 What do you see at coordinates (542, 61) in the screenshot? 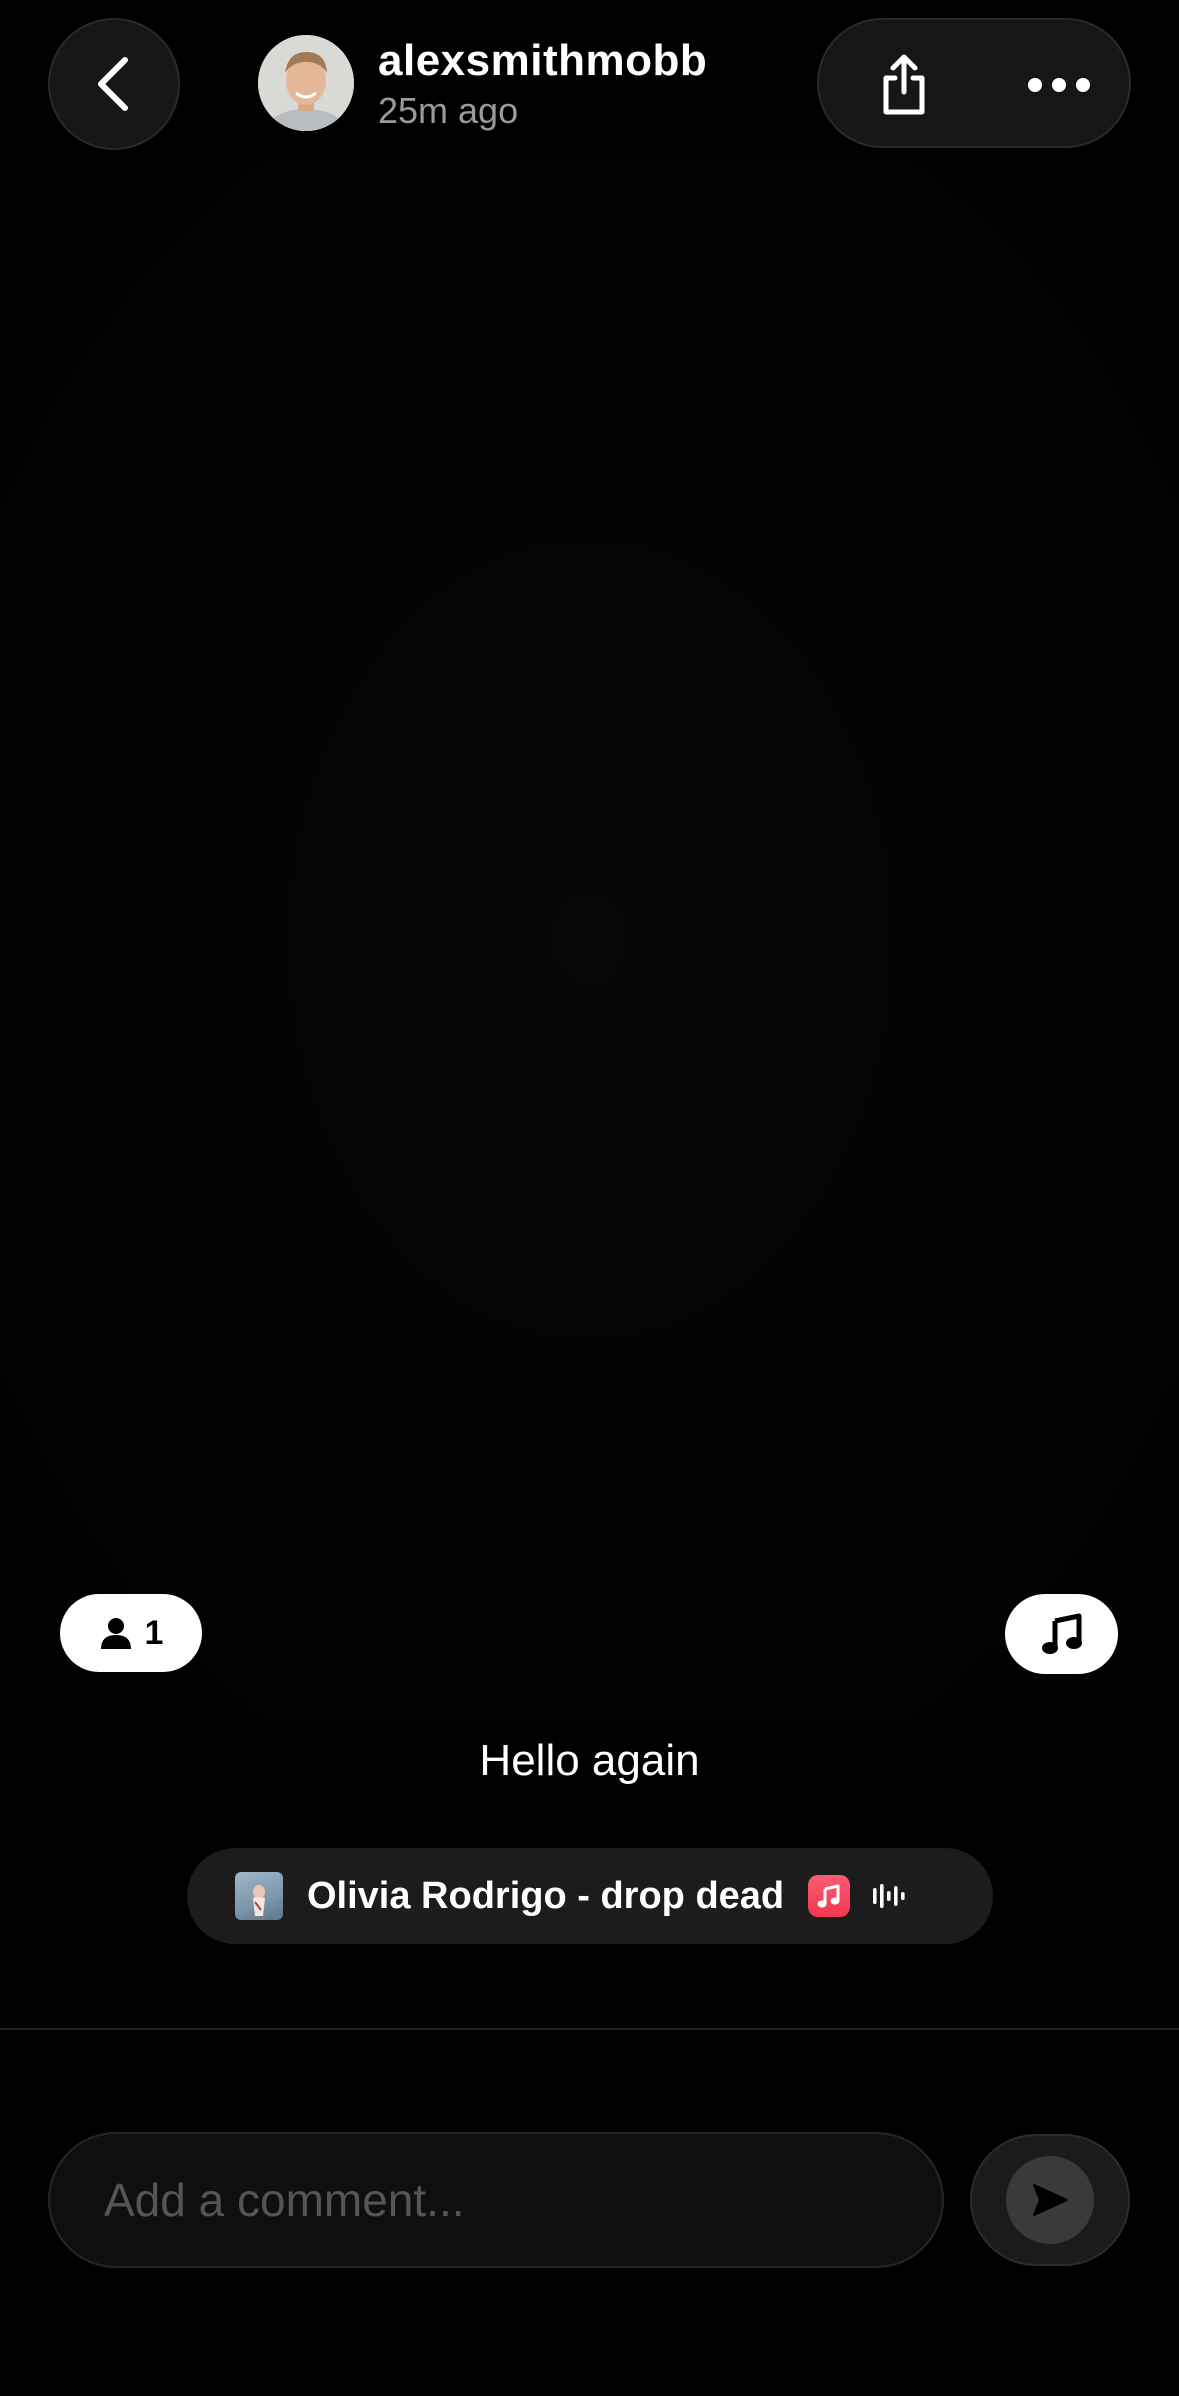
I see `username: alexsmithmobb` at bounding box center [542, 61].